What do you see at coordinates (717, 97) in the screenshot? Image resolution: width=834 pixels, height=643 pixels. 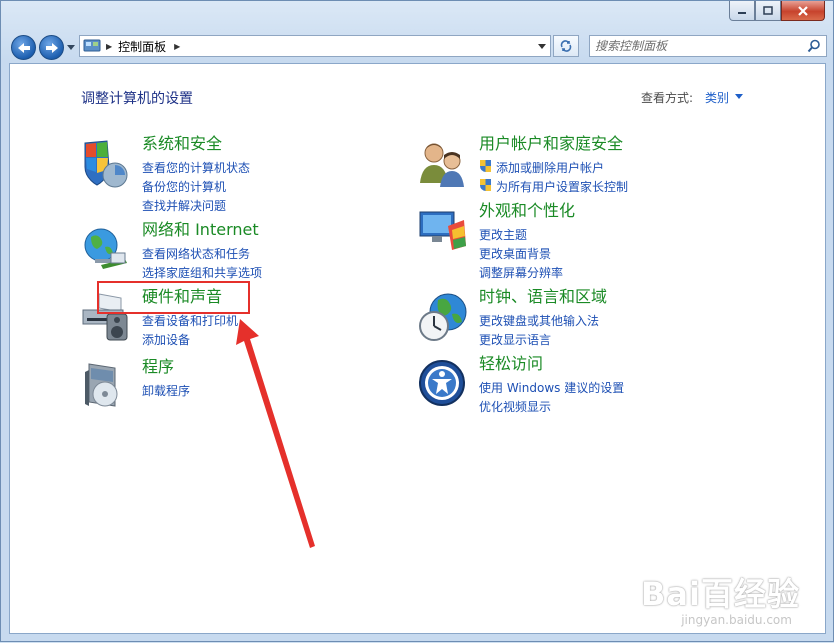 I see `view-by-dropdown: 类别` at bounding box center [717, 97].